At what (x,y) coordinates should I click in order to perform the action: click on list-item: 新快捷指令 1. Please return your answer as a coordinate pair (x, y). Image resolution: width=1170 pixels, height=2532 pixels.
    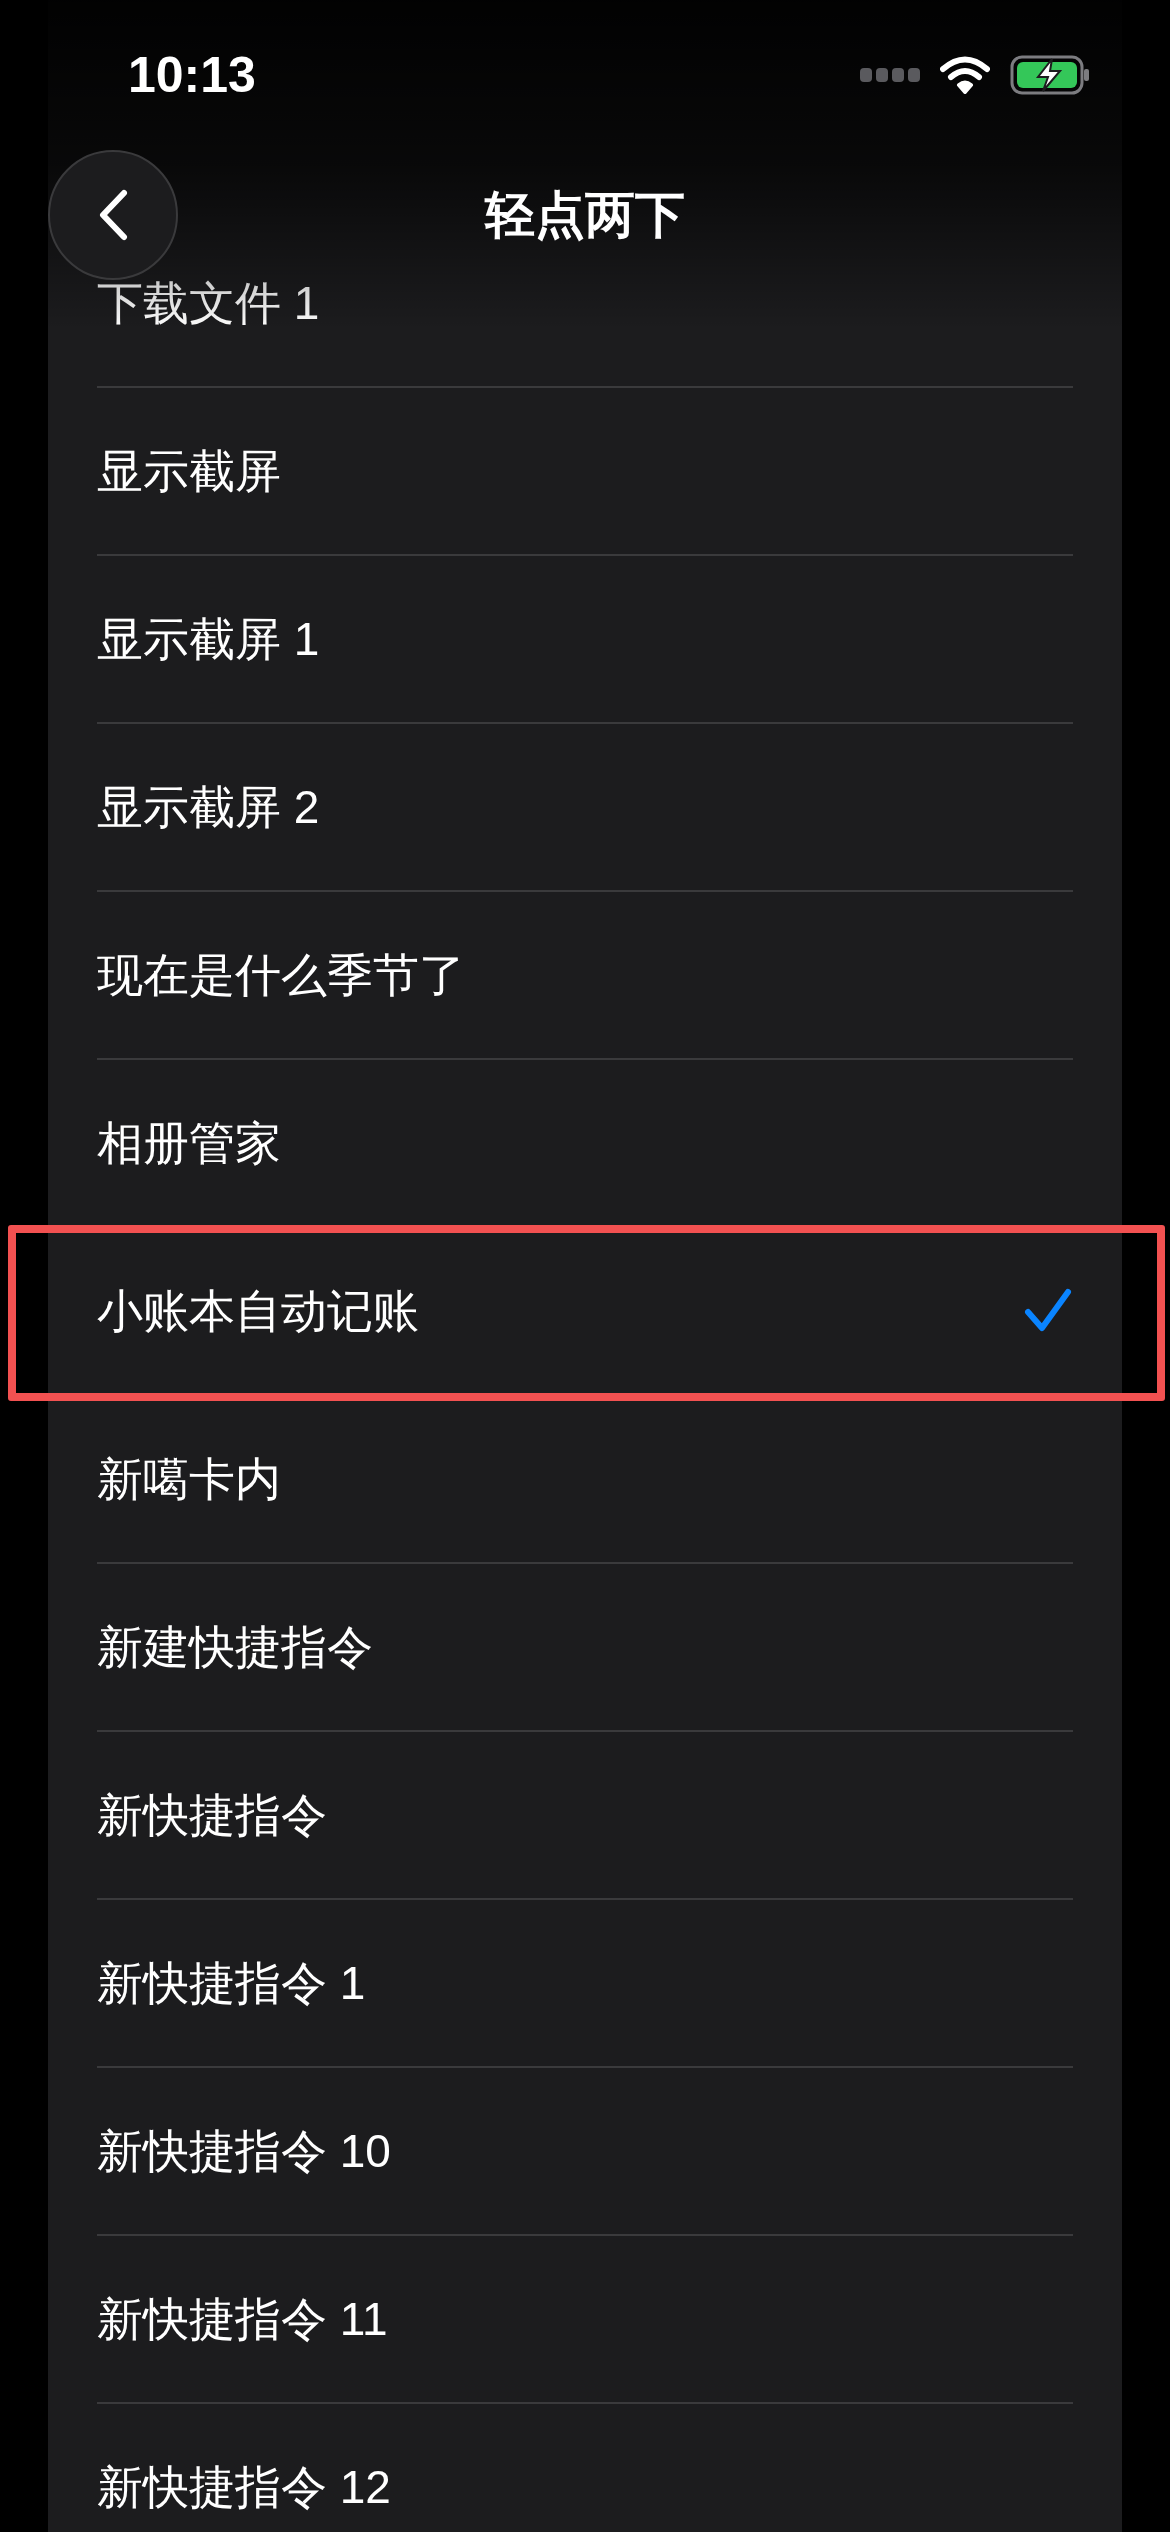
    Looking at the image, I should click on (231, 1983).